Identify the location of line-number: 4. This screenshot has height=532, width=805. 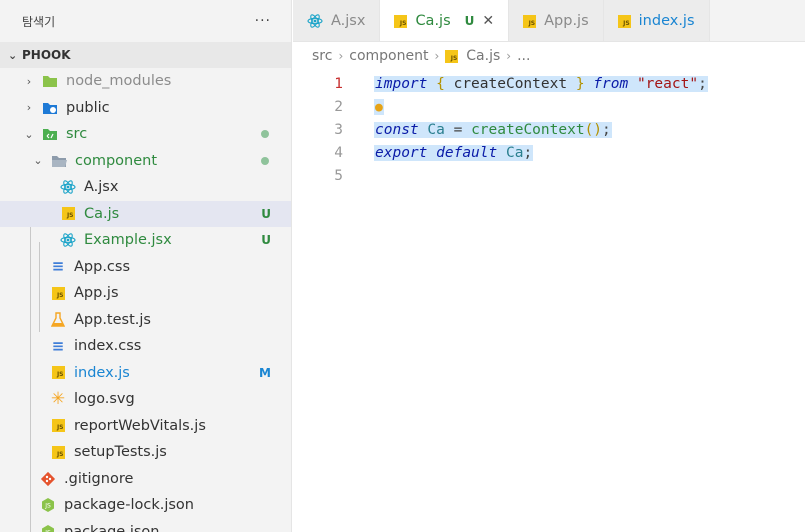
(338, 152).